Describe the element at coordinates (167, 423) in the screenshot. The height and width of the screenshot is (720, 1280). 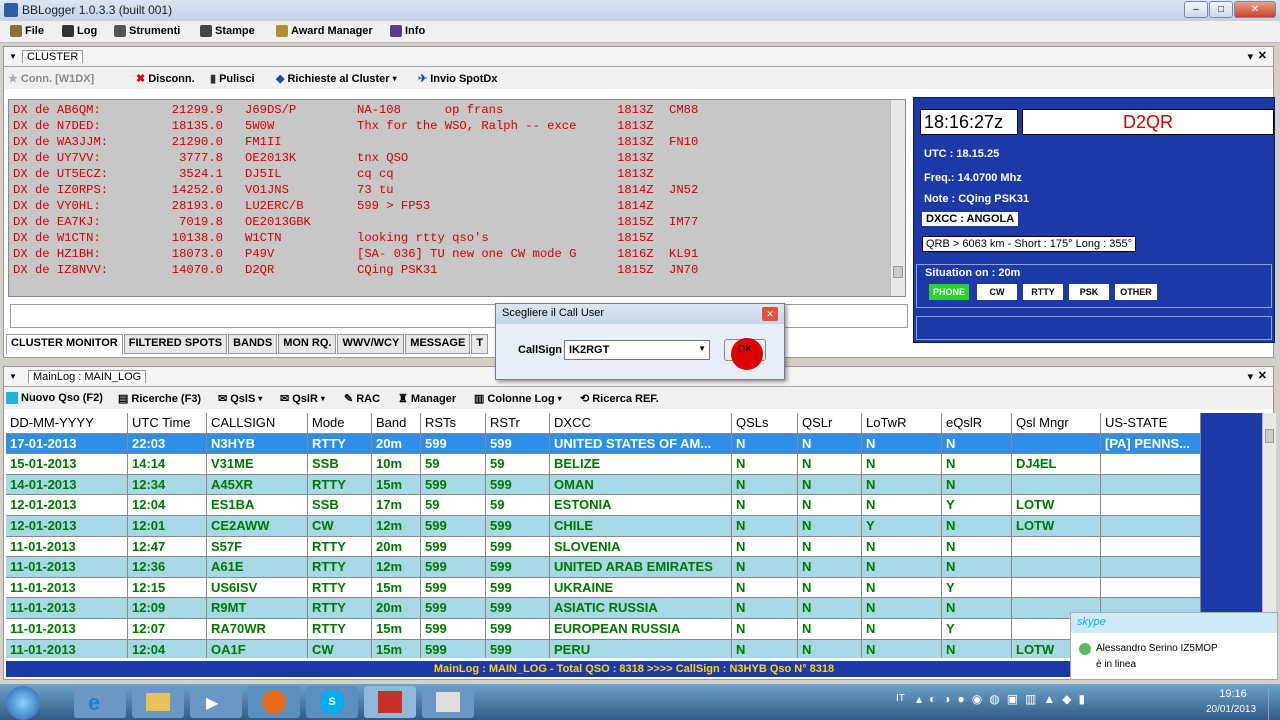
I see `column-header: UTC Time` at that location.